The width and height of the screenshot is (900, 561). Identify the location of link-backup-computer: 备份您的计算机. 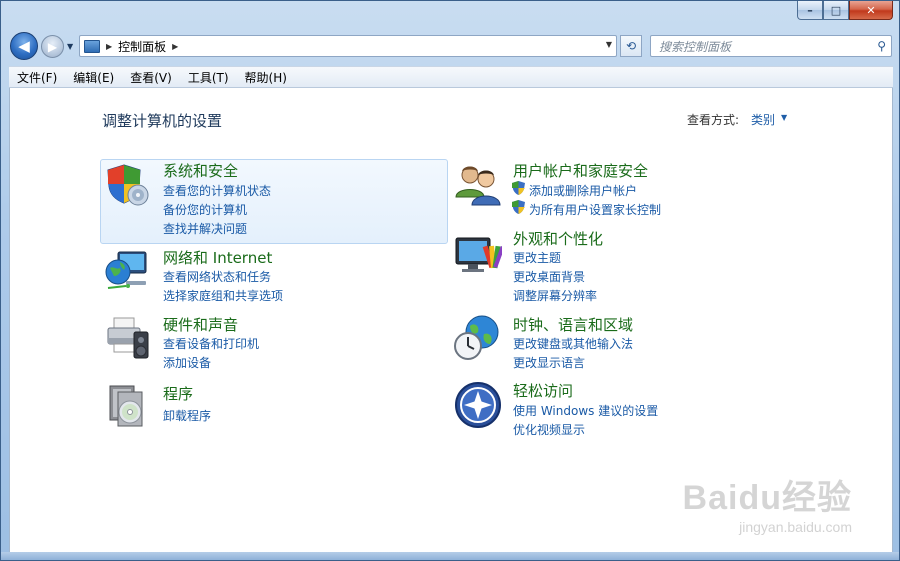
(205, 209).